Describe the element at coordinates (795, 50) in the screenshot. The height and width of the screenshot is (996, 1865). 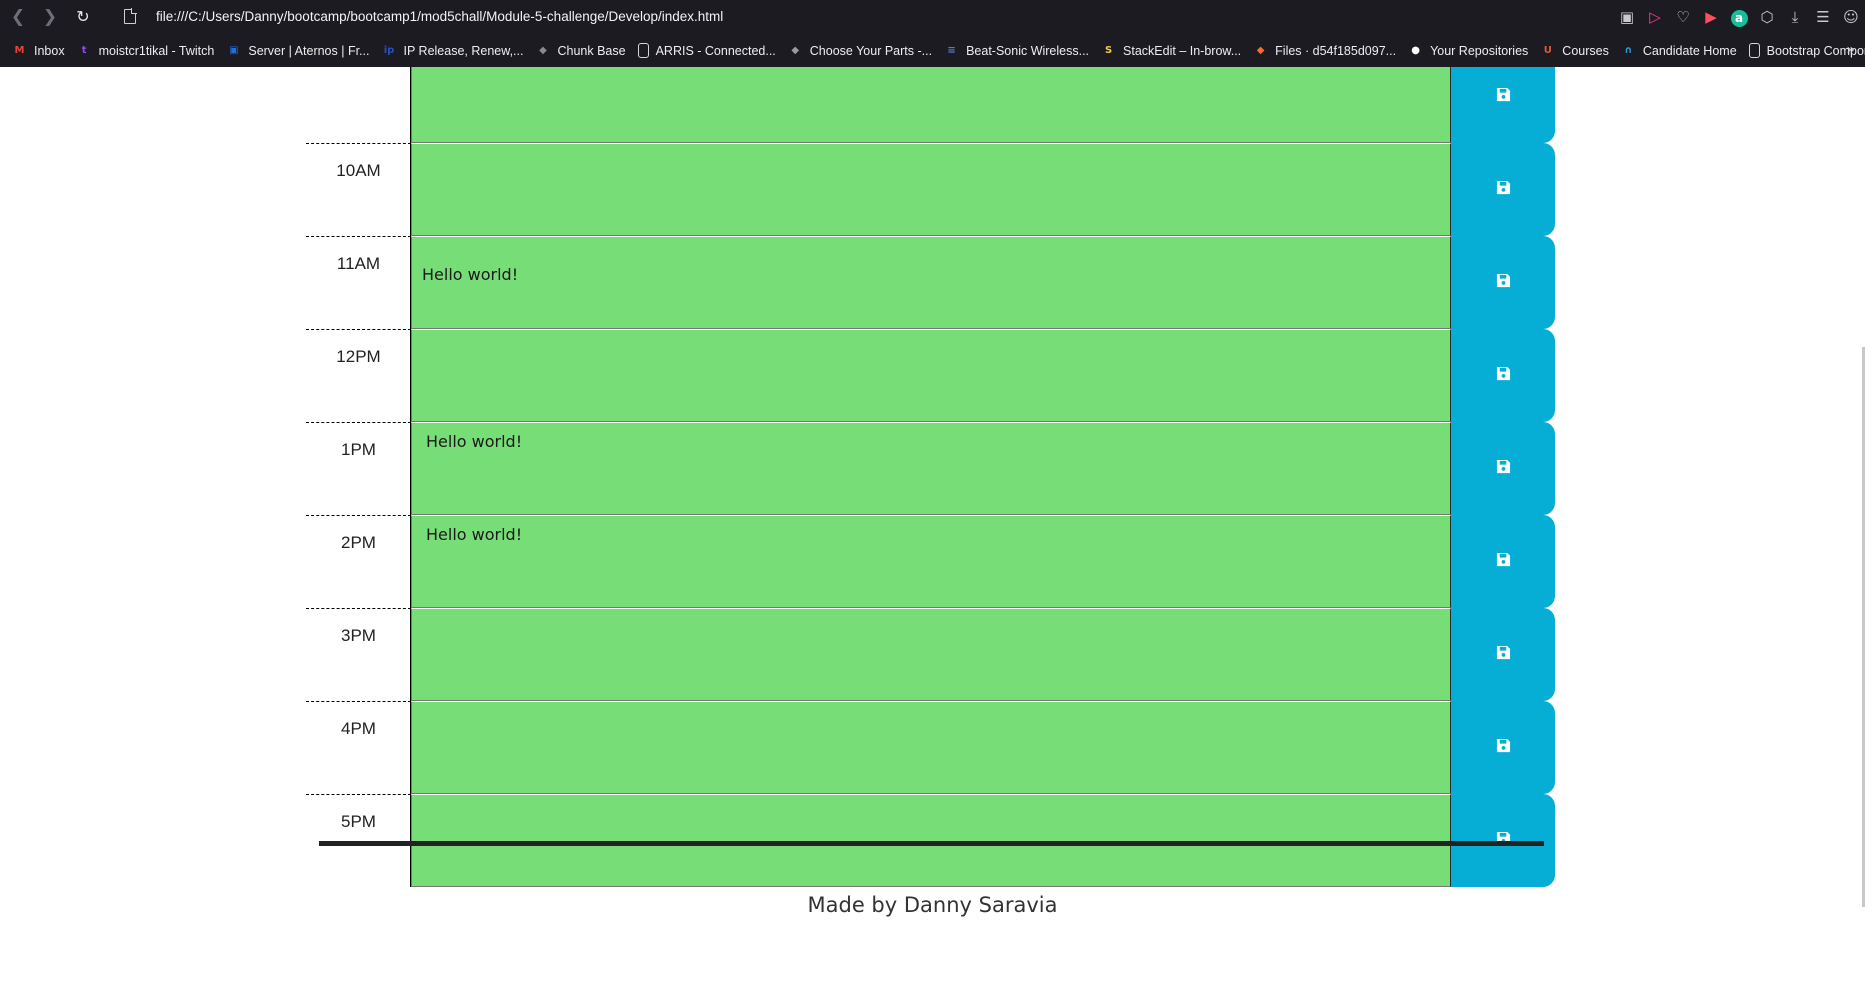
I see `pcpartpicker-icon: ◆` at that location.